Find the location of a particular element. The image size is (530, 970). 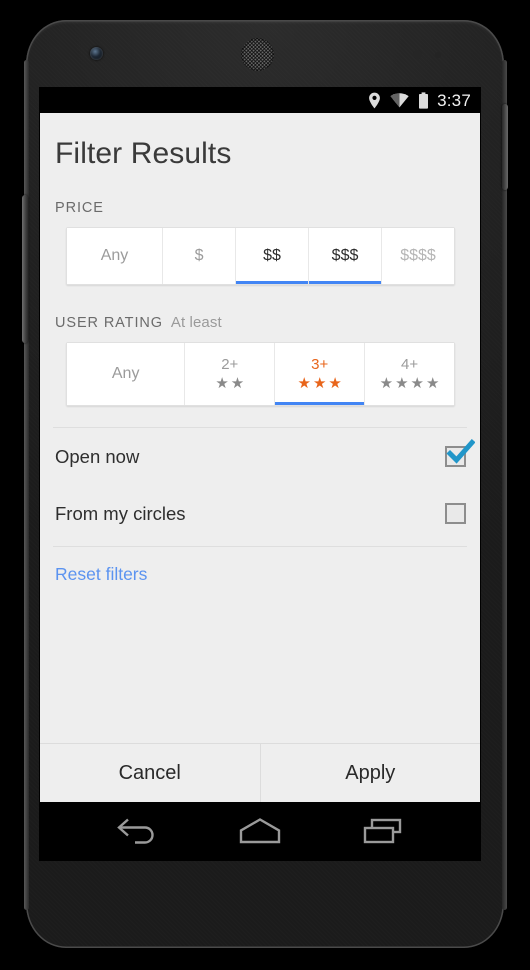

price-option-1-label: $ is located at coordinates (199, 255).